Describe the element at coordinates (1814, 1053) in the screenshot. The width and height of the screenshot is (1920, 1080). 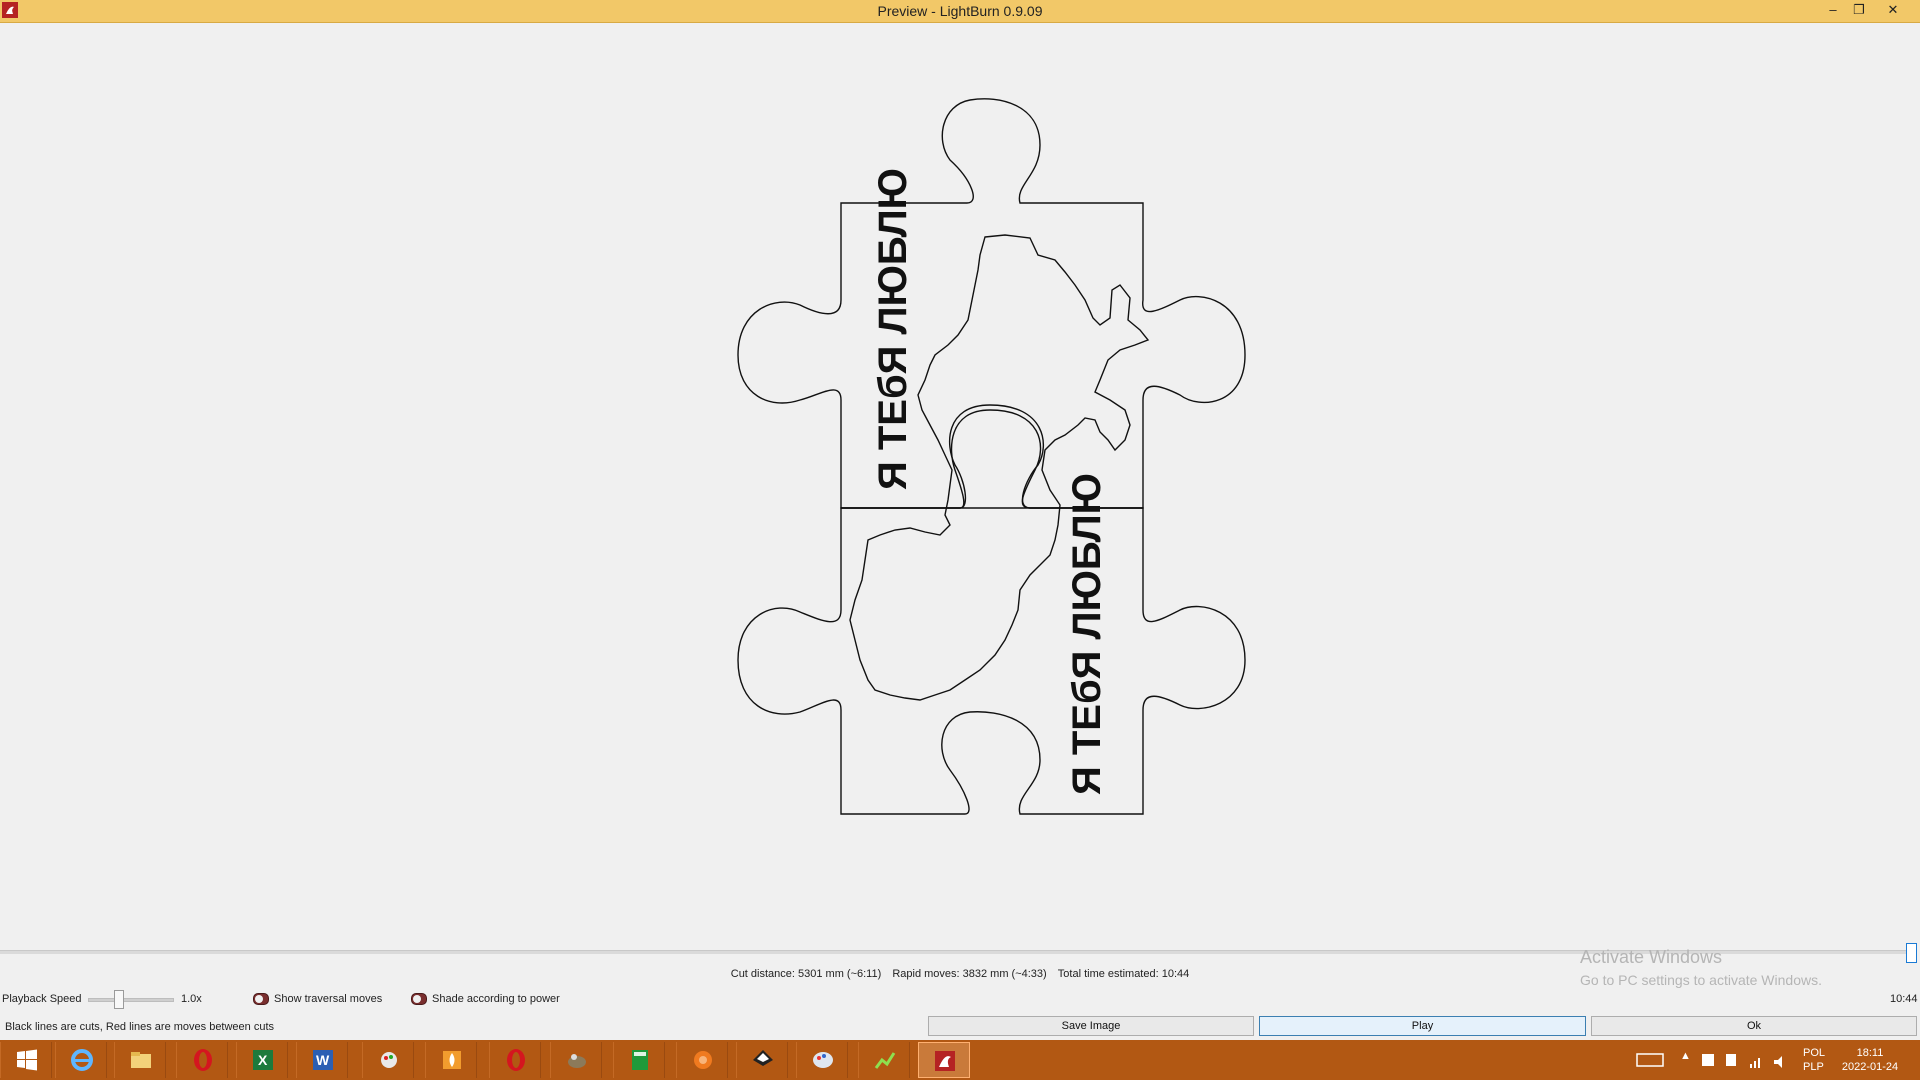
I see `language-code: POL` at that location.